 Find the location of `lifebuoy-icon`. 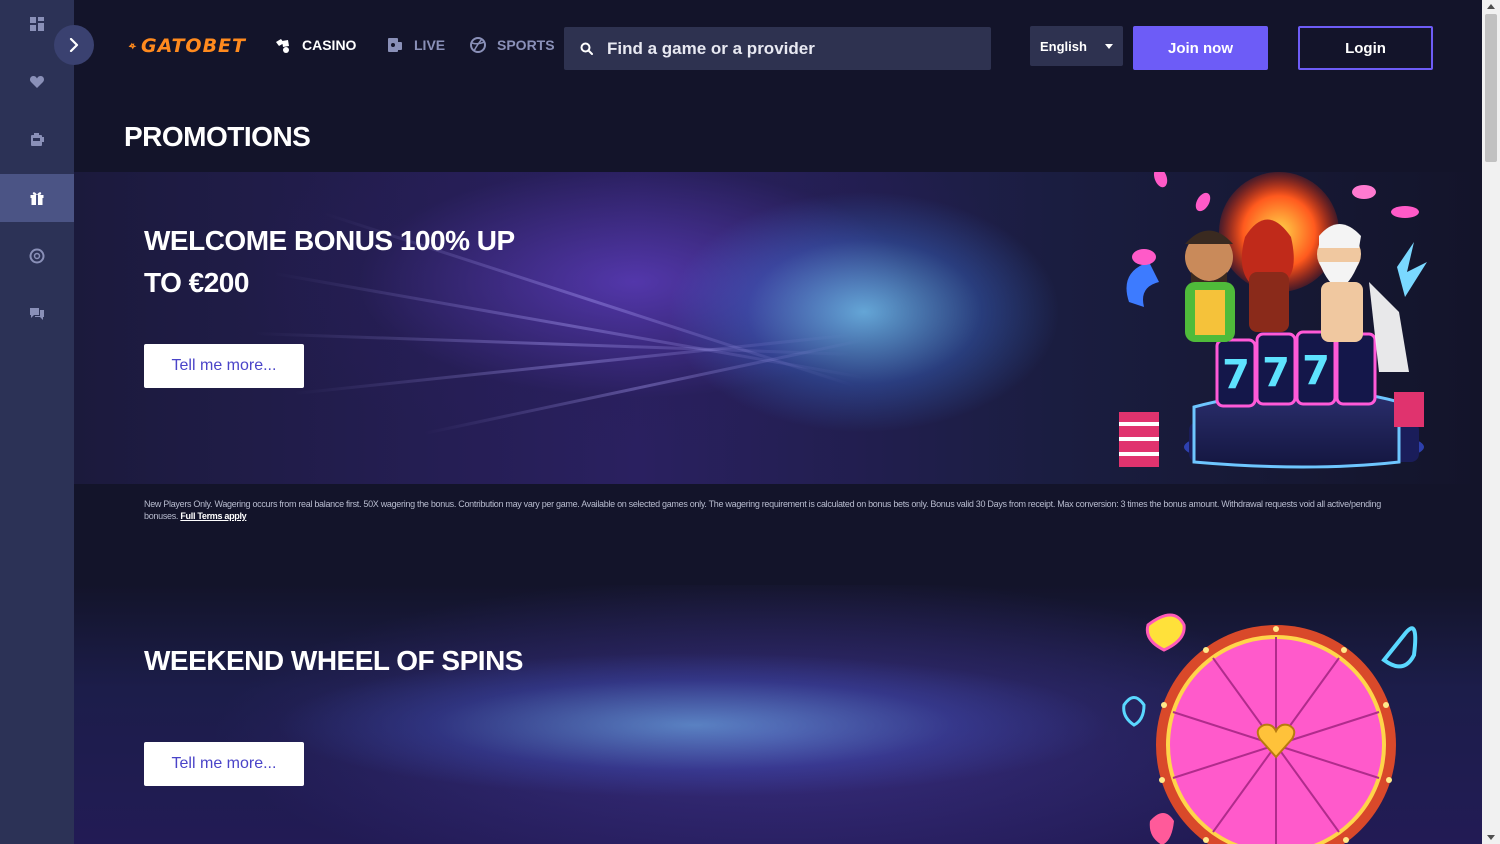

lifebuoy-icon is located at coordinates (37, 256).